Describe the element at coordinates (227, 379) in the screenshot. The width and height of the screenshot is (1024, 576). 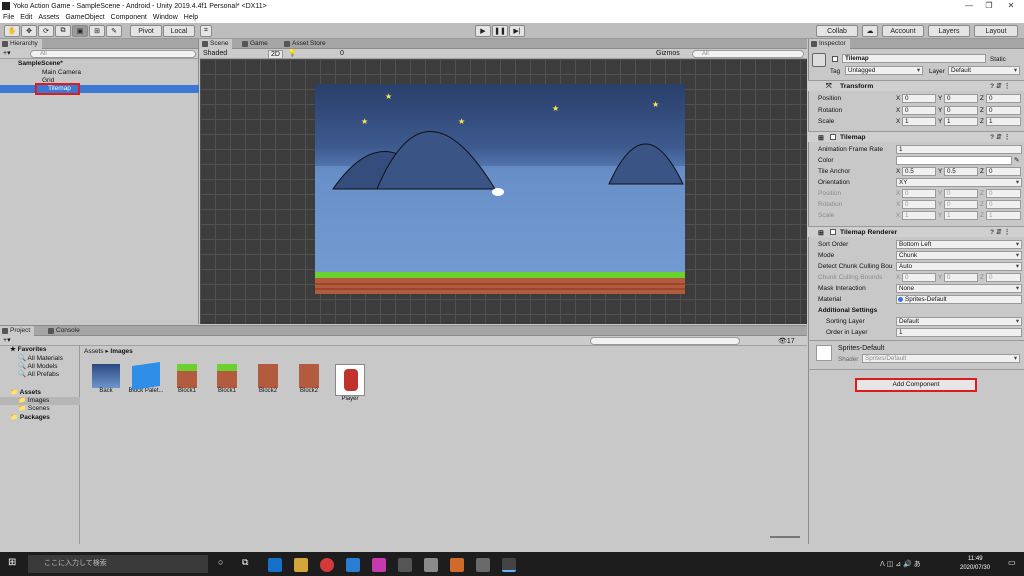
I see `asset-block1-b: Block1` at that location.